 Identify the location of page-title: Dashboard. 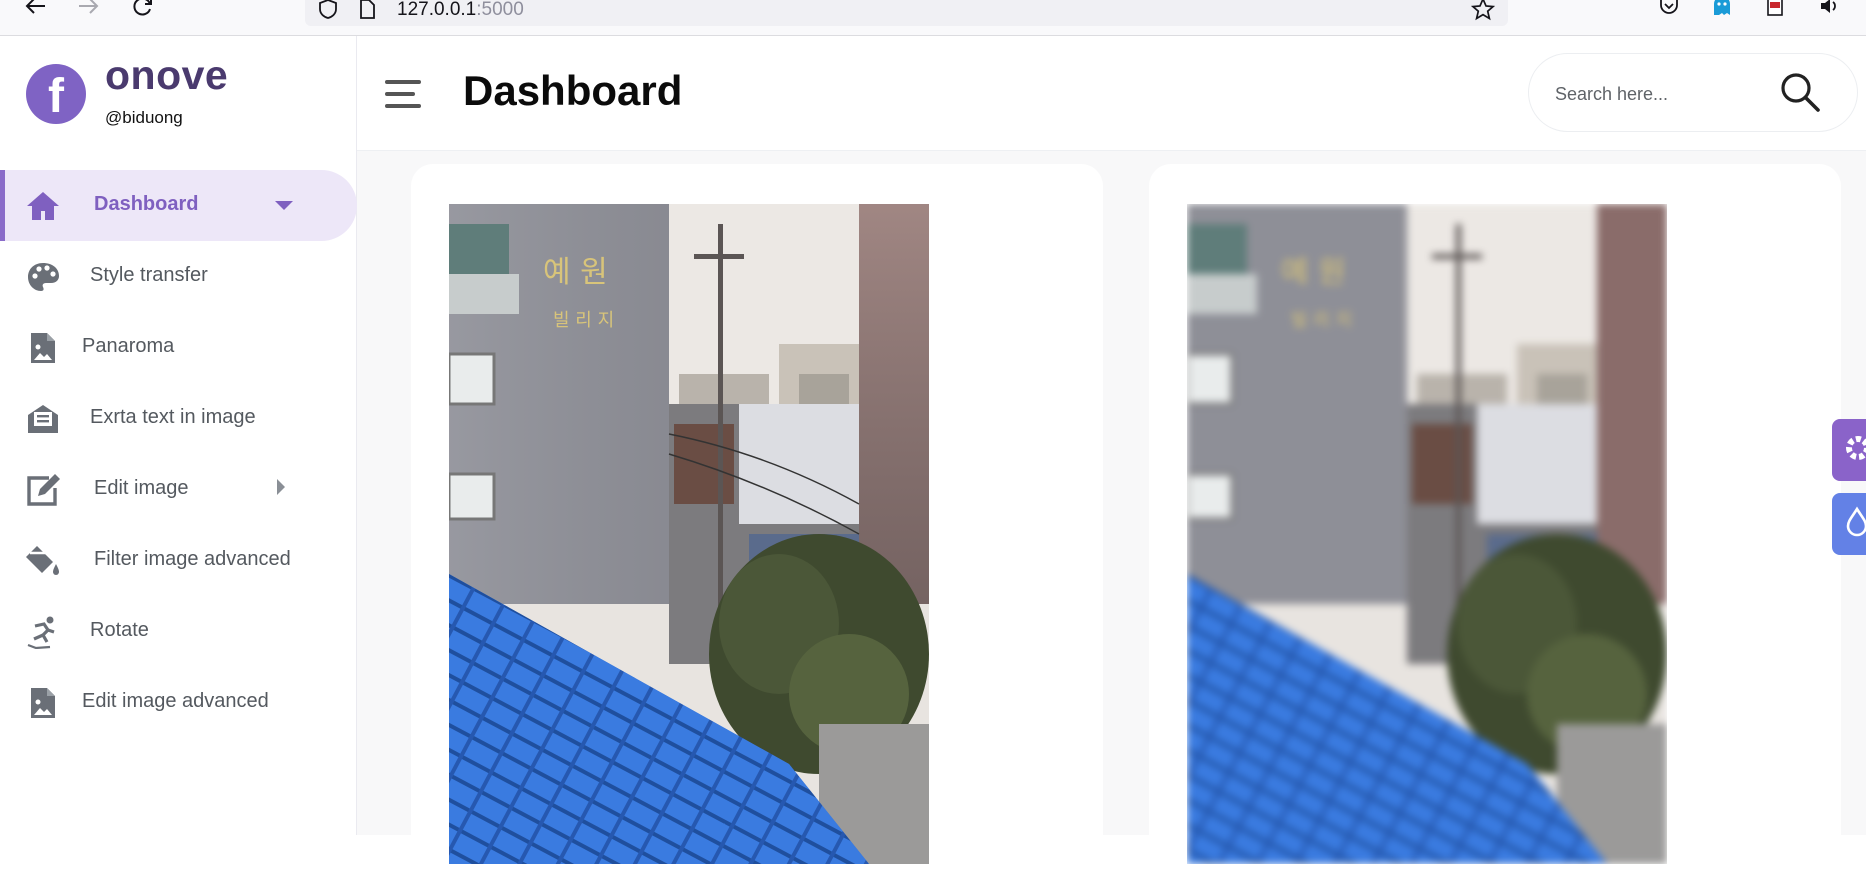
(573, 90).